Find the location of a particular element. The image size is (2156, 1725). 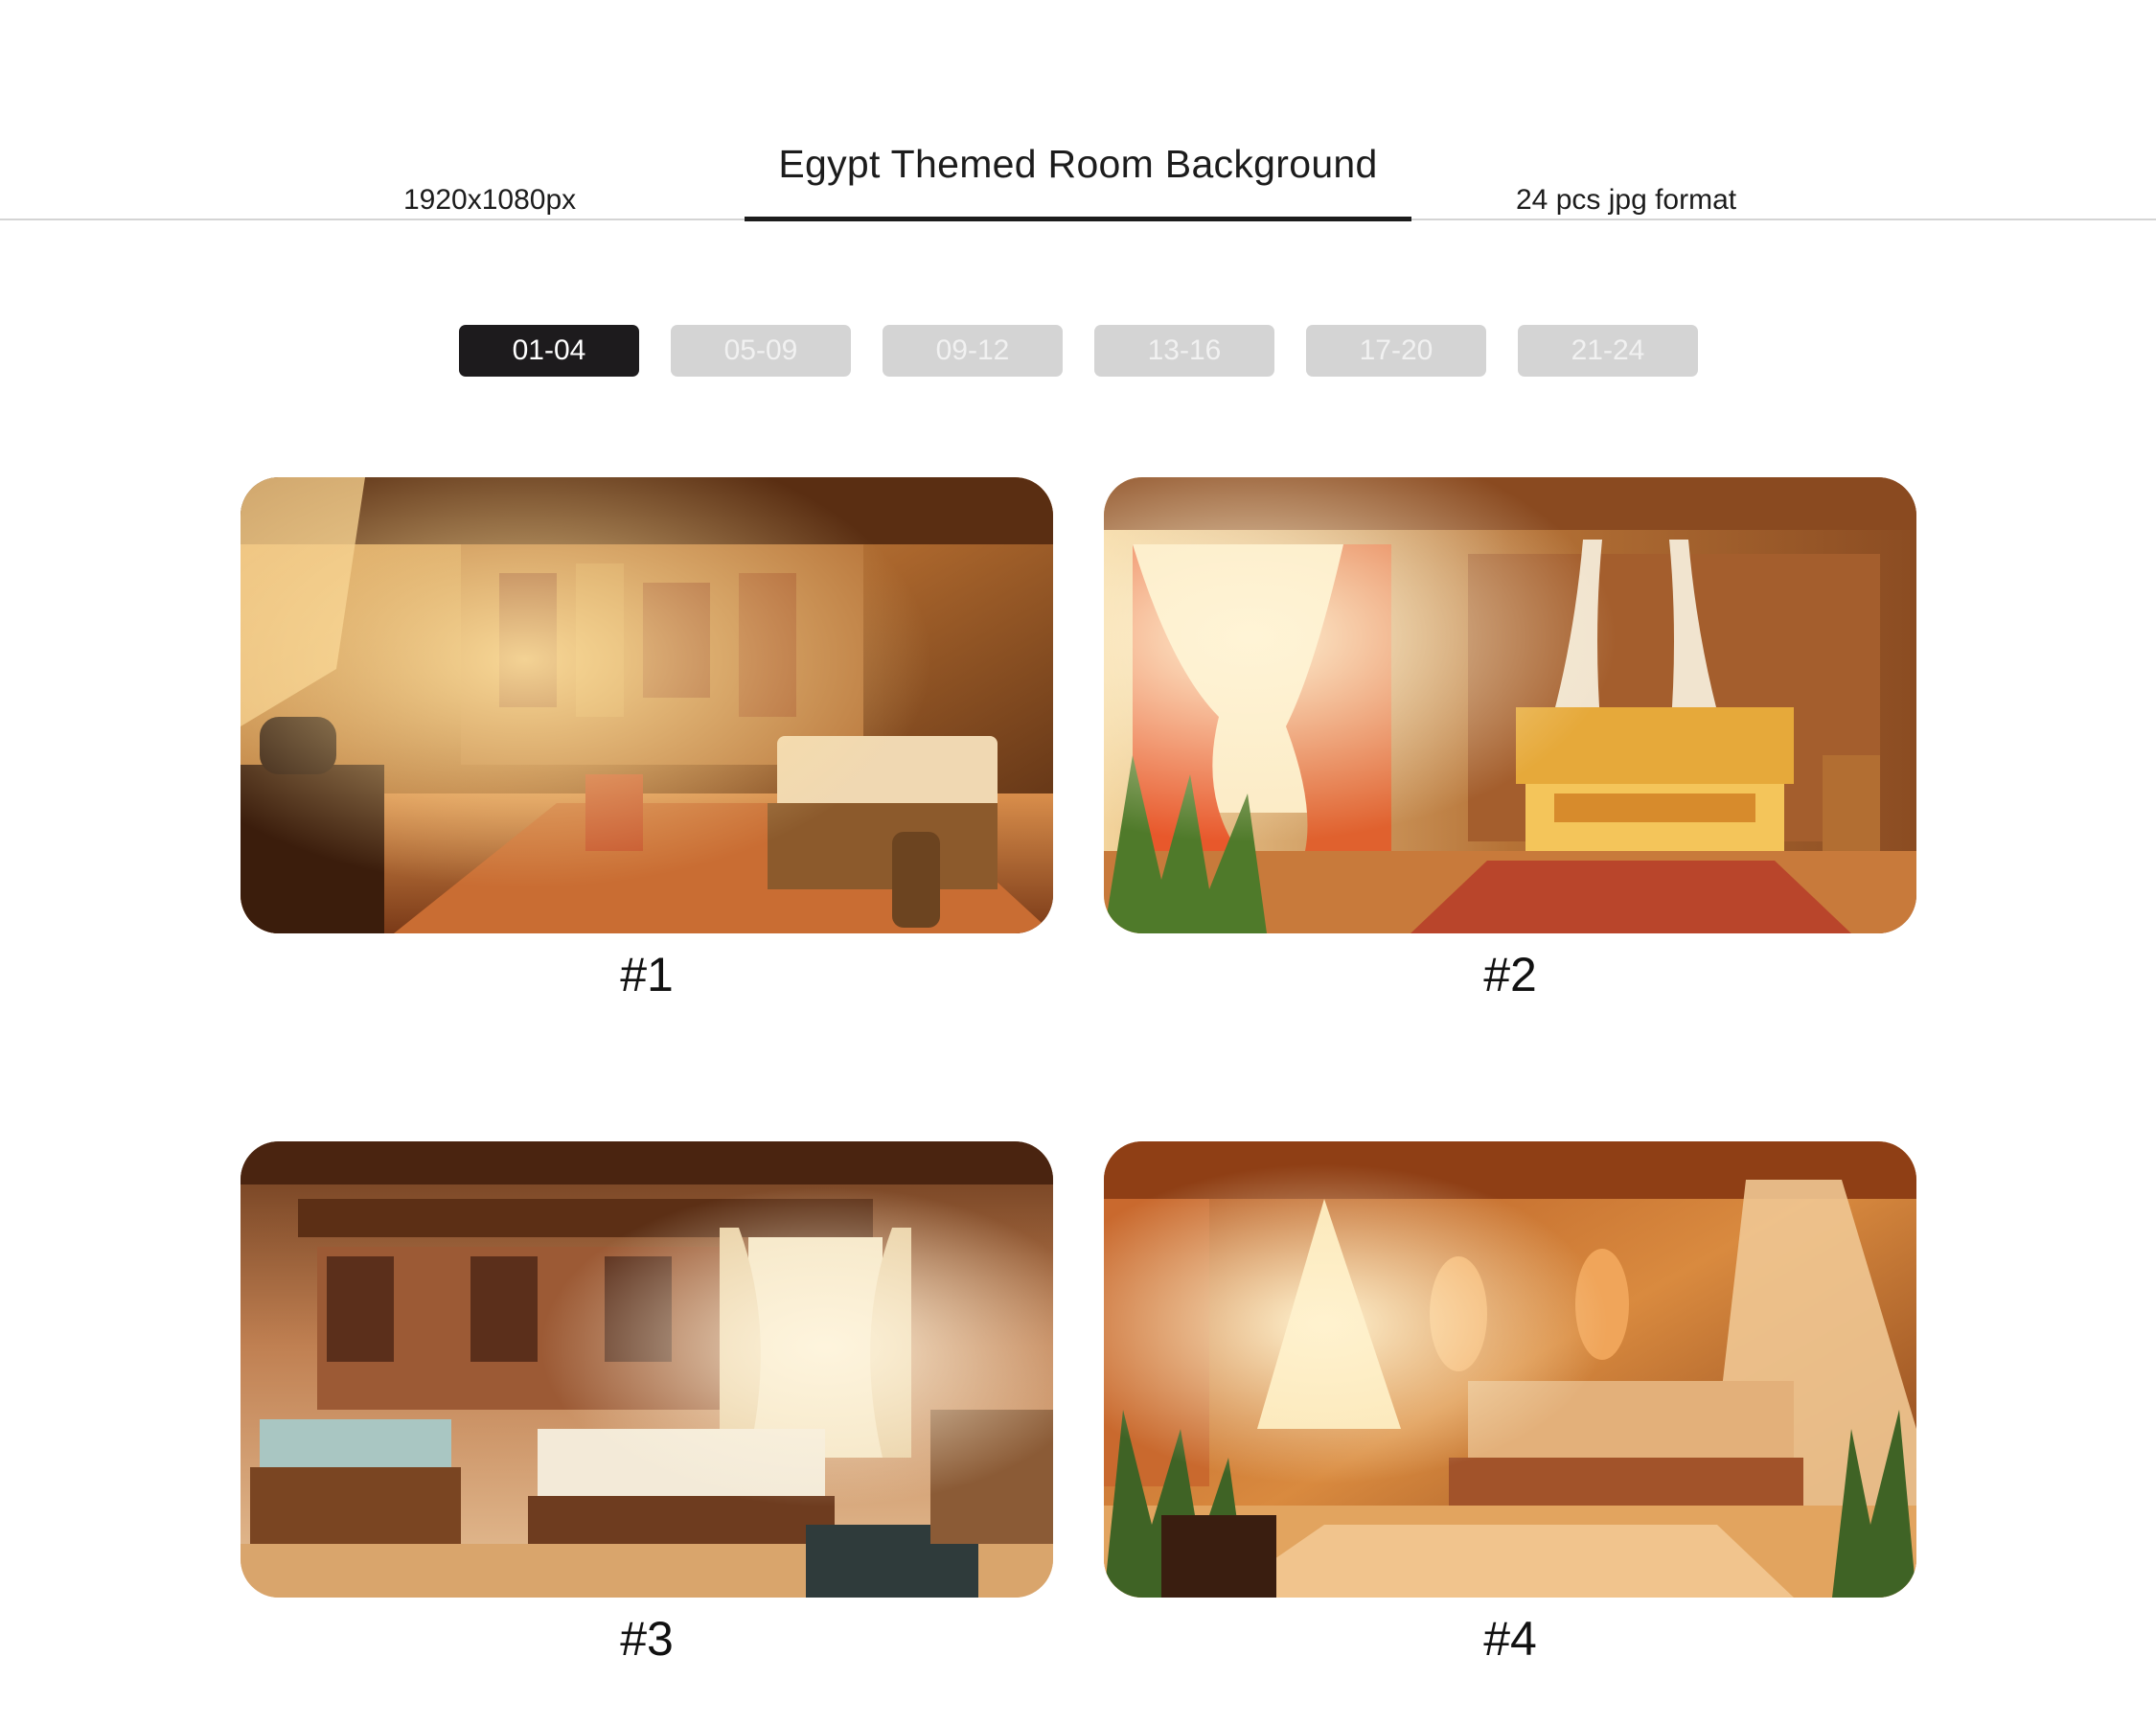

tab-17-20: 17-20 is located at coordinates (1396, 351).